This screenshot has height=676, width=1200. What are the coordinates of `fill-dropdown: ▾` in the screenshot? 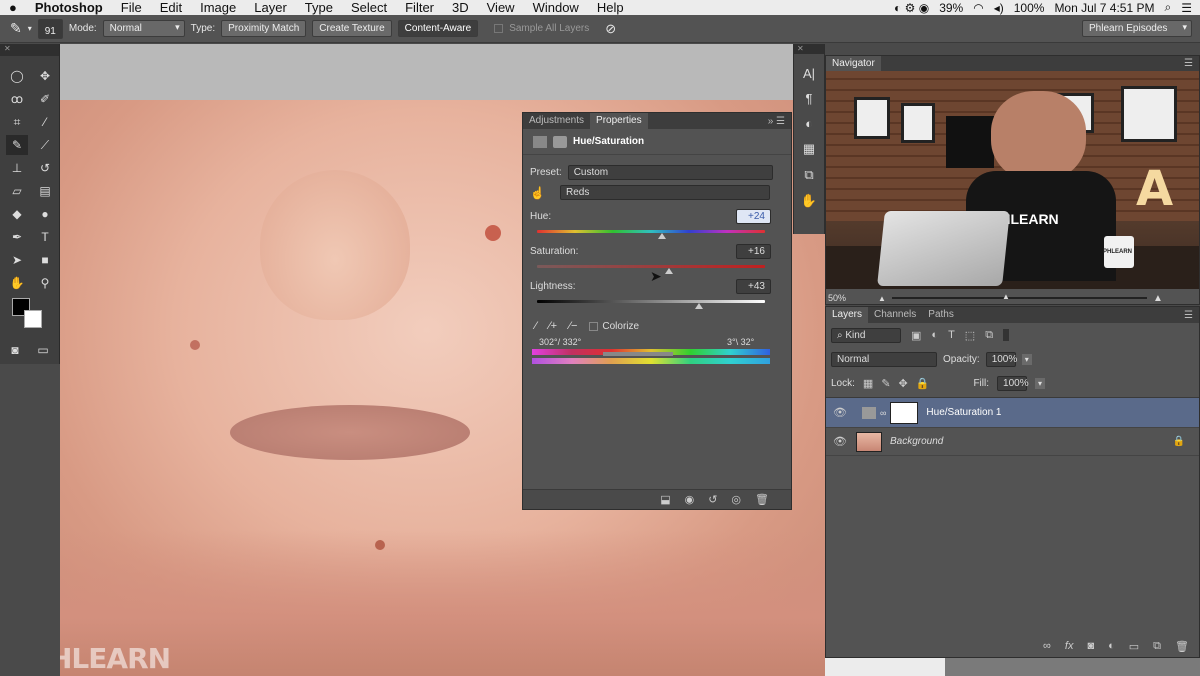 It's located at (1040, 383).